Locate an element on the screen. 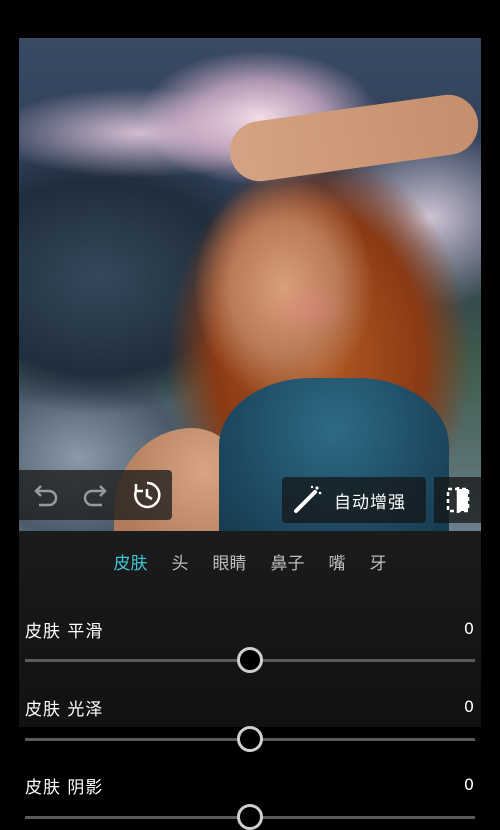  tab-eyes: 眼睛 is located at coordinates (230, 564).